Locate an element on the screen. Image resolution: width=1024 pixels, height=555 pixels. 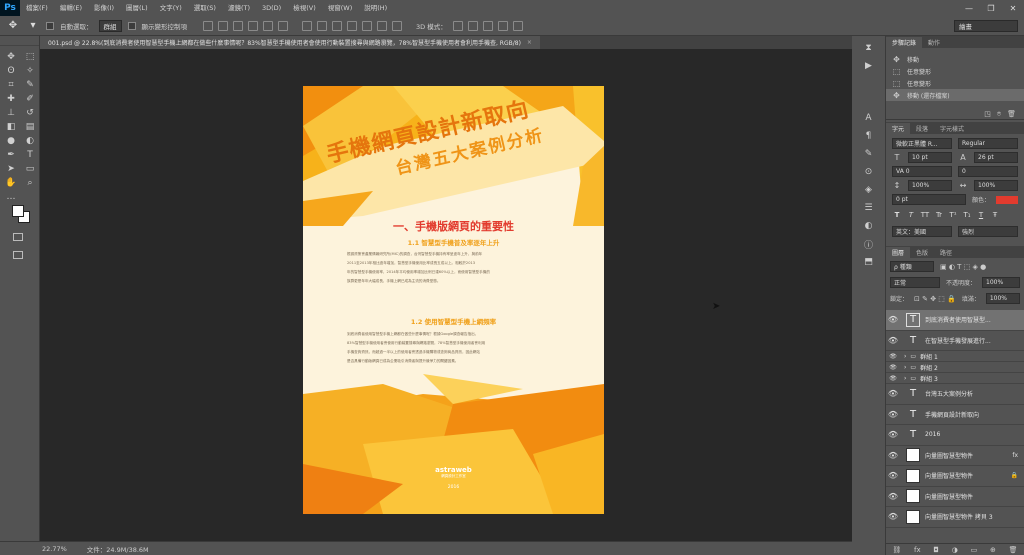
magic-wand-icon: ✧ is located at coordinates (30, 70).